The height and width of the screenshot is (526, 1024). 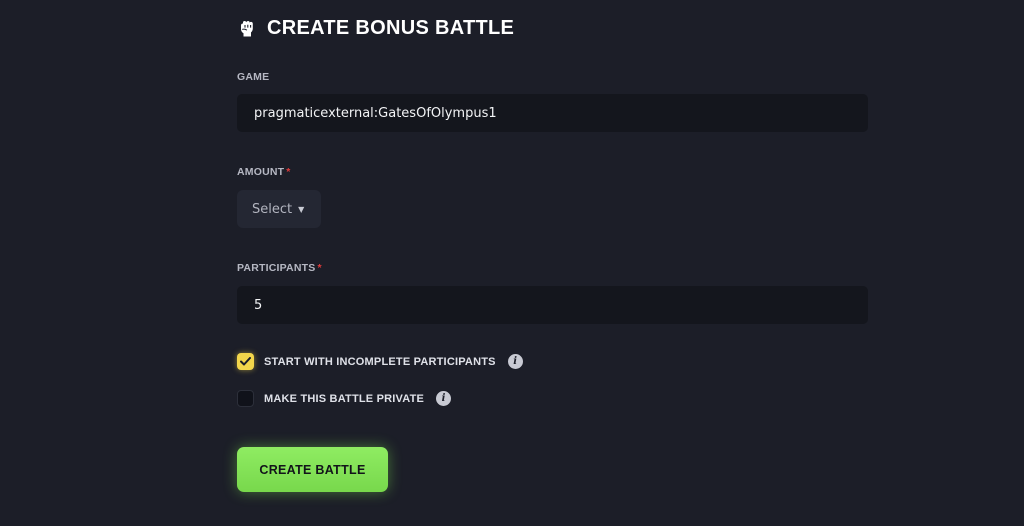 I want to click on fist-icon, so click(x=247, y=29).